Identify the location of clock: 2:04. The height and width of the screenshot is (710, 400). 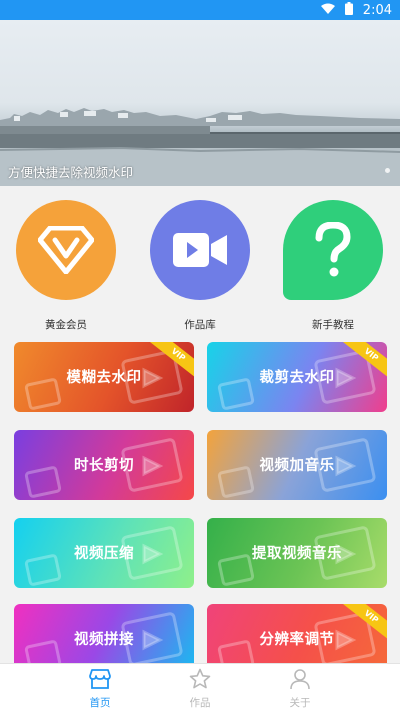
(377, 10).